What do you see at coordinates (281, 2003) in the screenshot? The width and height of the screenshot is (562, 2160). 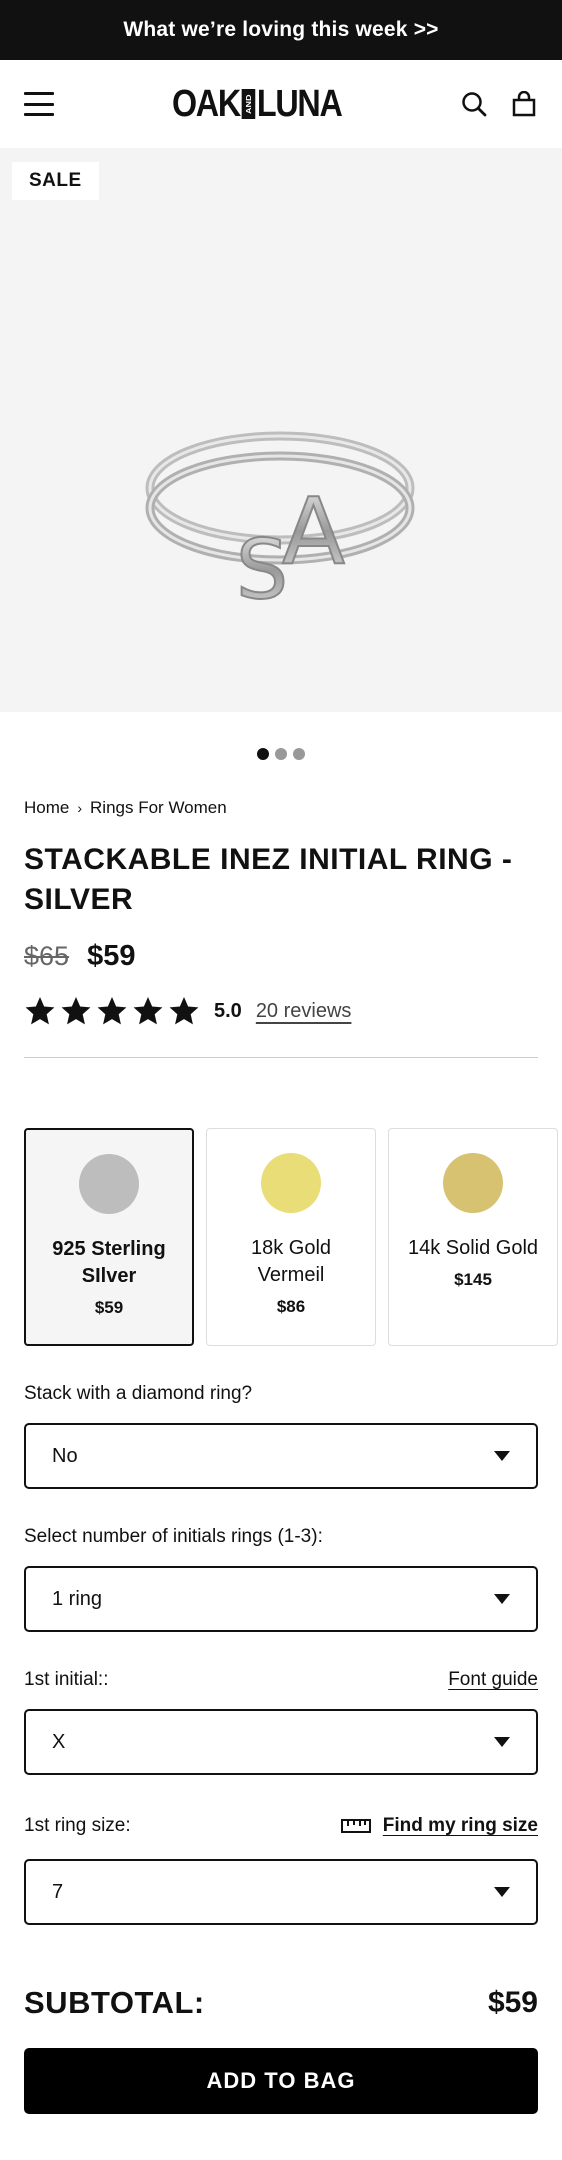 I see `subtotal-row: SUBTOTAL: $59` at bounding box center [281, 2003].